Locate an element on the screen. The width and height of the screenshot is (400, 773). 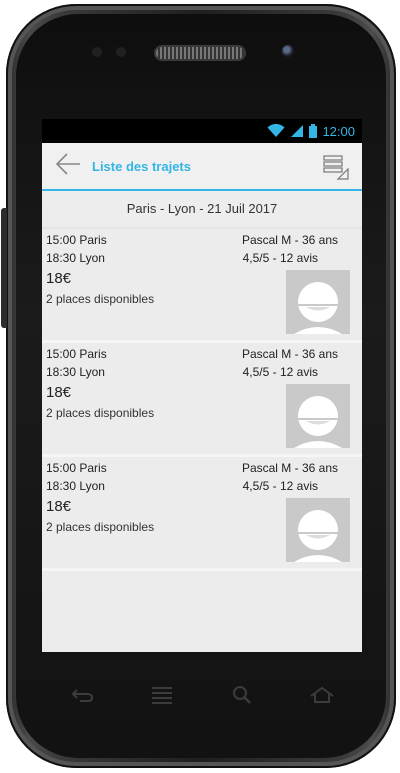
battery-icon is located at coordinates (313, 131).